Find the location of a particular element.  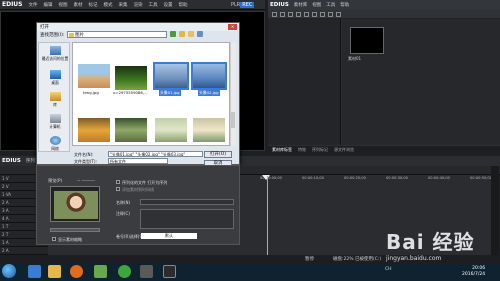

filetype-select: 所有文件 is located at coordinates (138, 161).